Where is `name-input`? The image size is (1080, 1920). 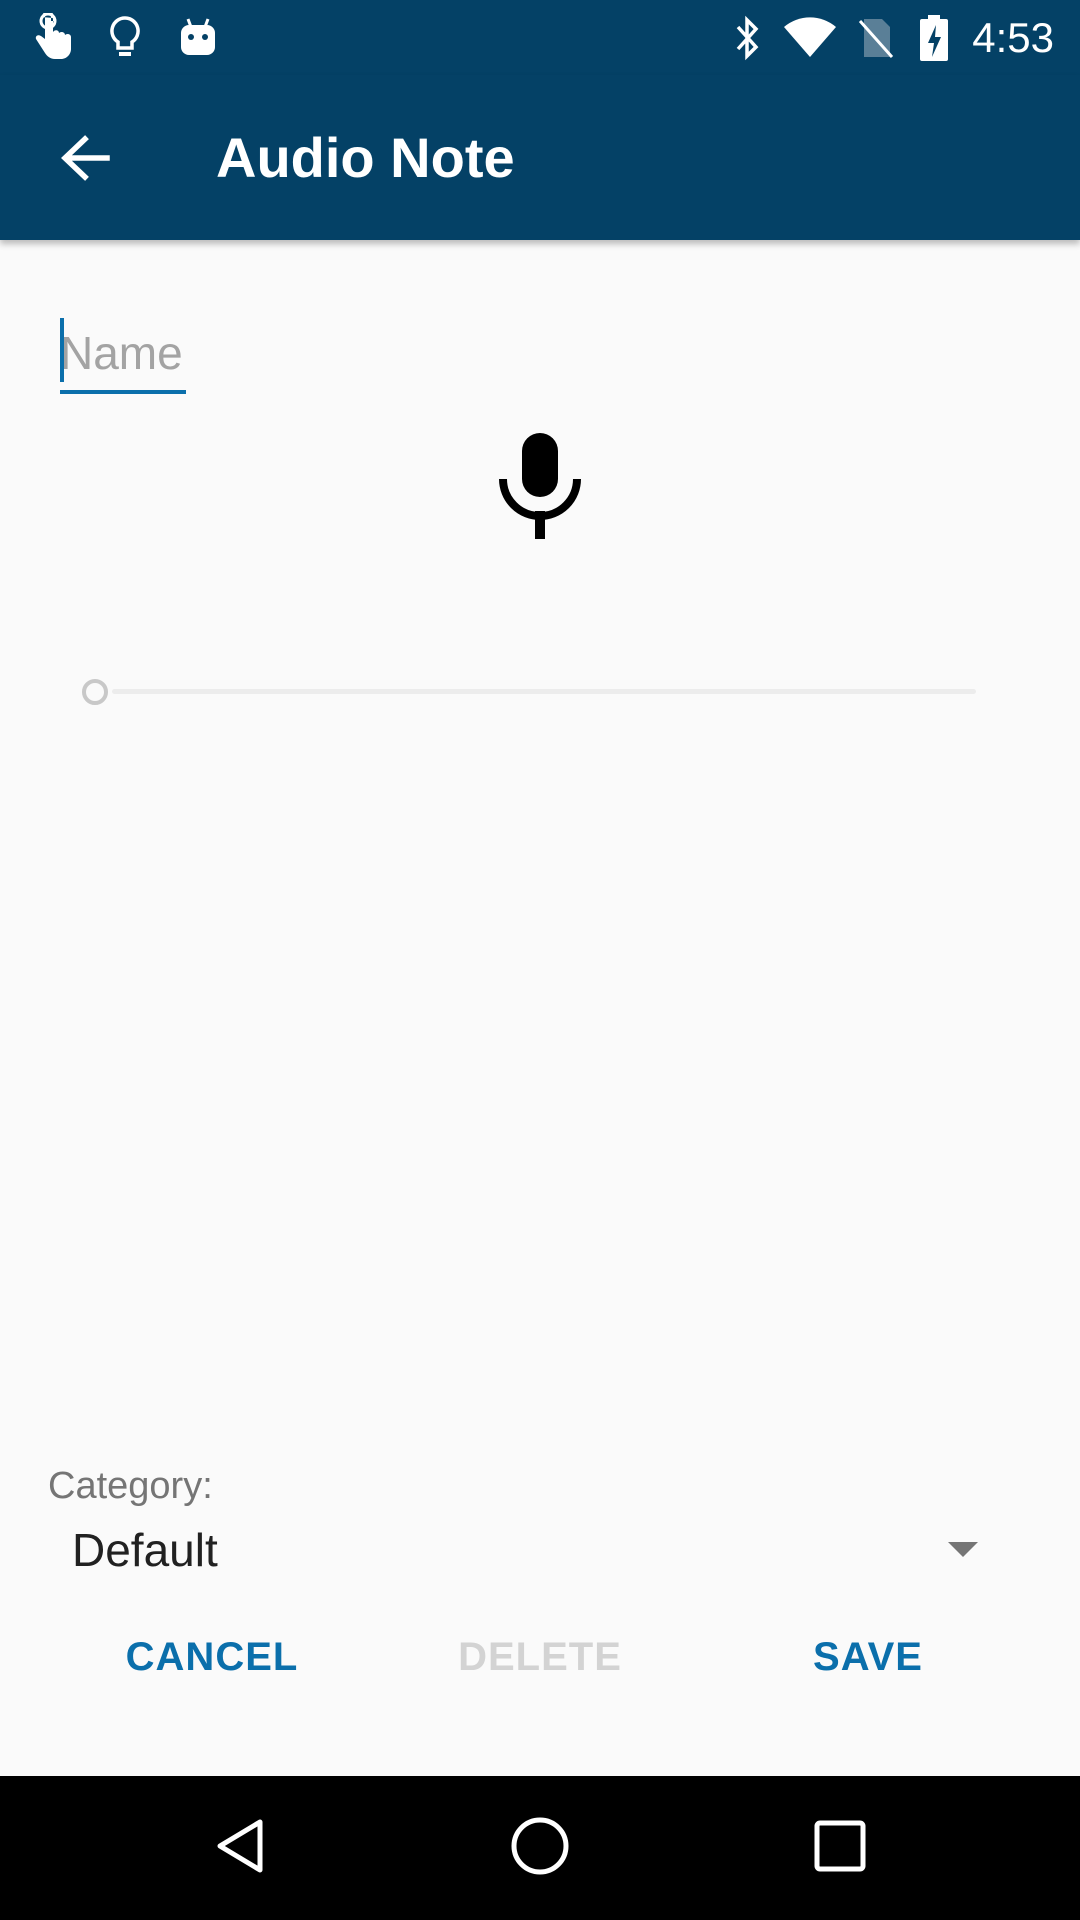
name-input is located at coordinates (123, 353).